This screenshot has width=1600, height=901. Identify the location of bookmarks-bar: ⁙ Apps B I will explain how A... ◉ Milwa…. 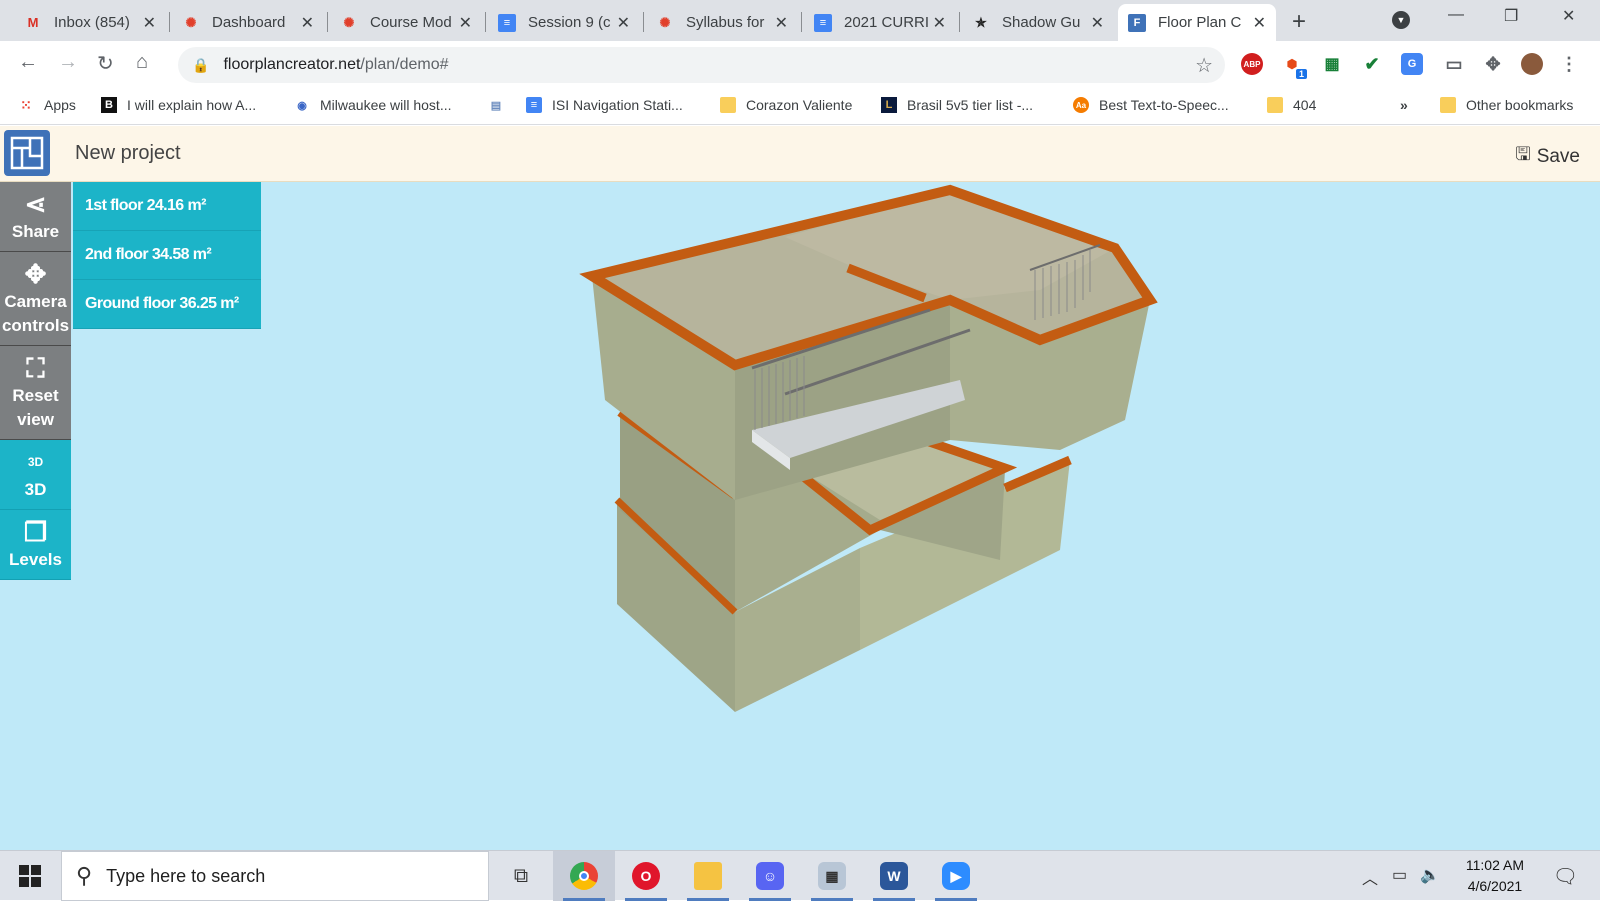
(800, 107).